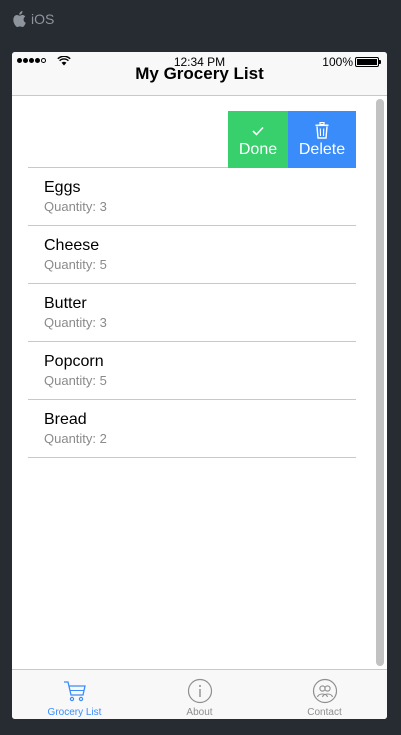 The image size is (401, 735). I want to click on list-item-popcorn: Popcorn Quantity: 5, so click(192, 371).